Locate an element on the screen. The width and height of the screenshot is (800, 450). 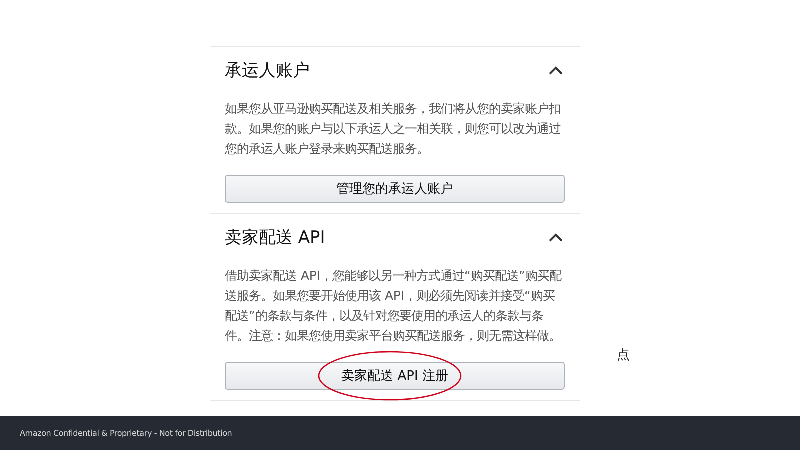
side-note: 点 is located at coordinates (623, 355).